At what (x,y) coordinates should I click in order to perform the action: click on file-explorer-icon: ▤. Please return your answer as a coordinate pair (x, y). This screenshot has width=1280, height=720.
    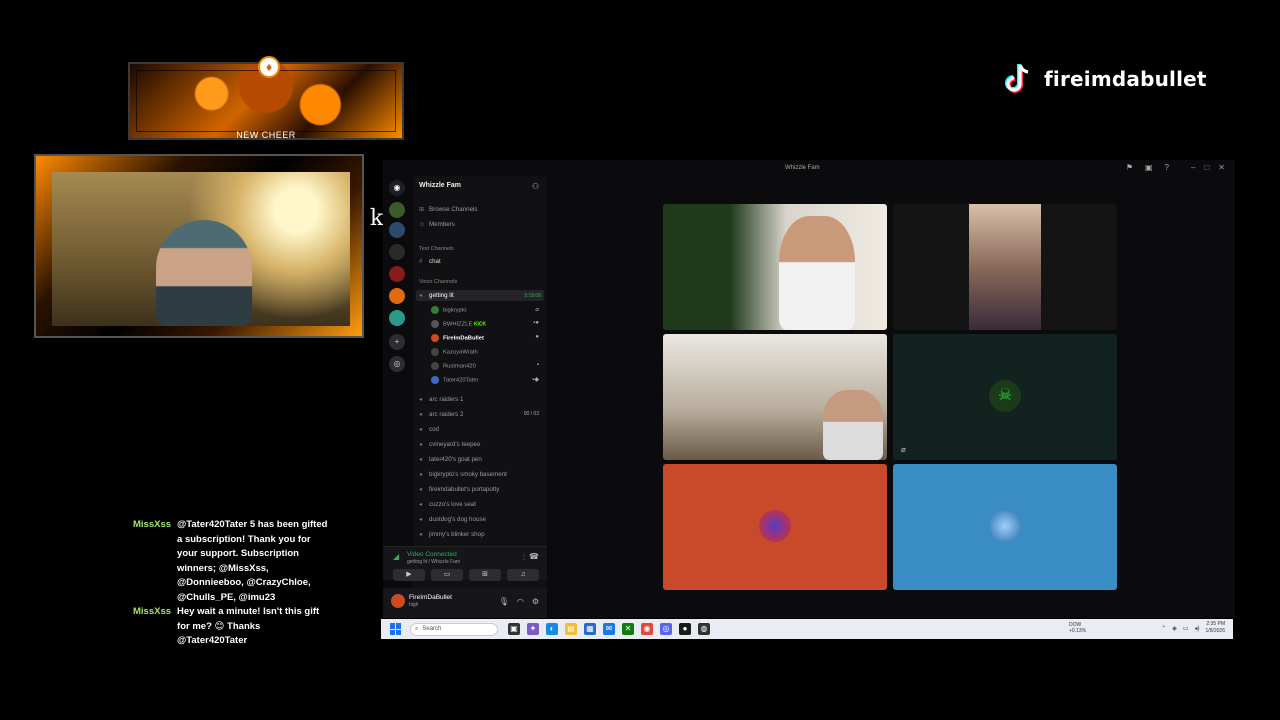
    Looking at the image, I should click on (571, 629).